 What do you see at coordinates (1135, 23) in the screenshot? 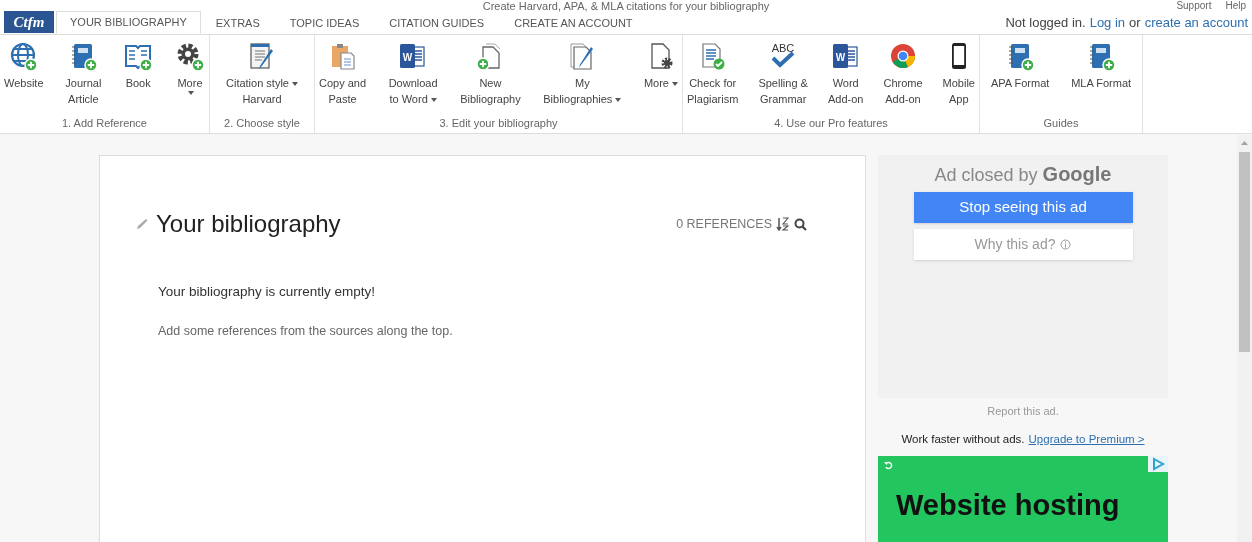
I see `or-text: or` at bounding box center [1135, 23].